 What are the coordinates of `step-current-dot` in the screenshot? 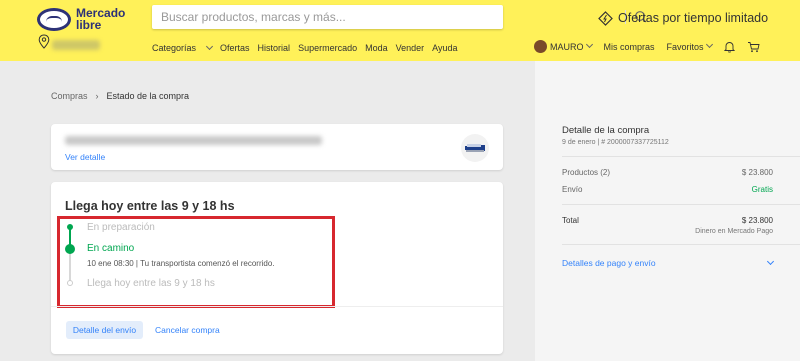 It's located at (70, 249).